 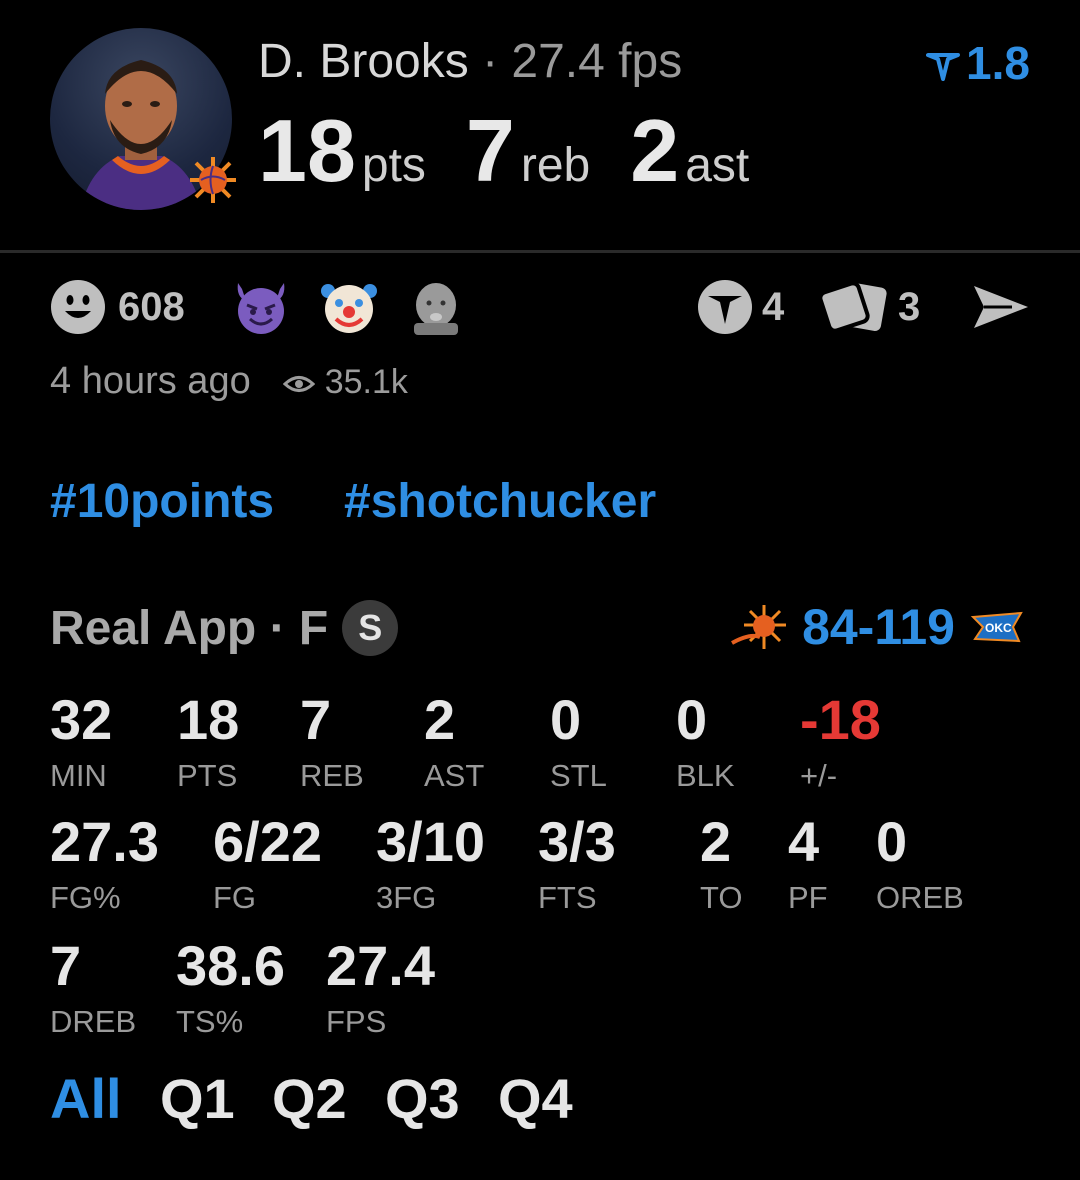 I want to click on fantasy-points-text: 27.4 fps, so click(x=597, y=61).